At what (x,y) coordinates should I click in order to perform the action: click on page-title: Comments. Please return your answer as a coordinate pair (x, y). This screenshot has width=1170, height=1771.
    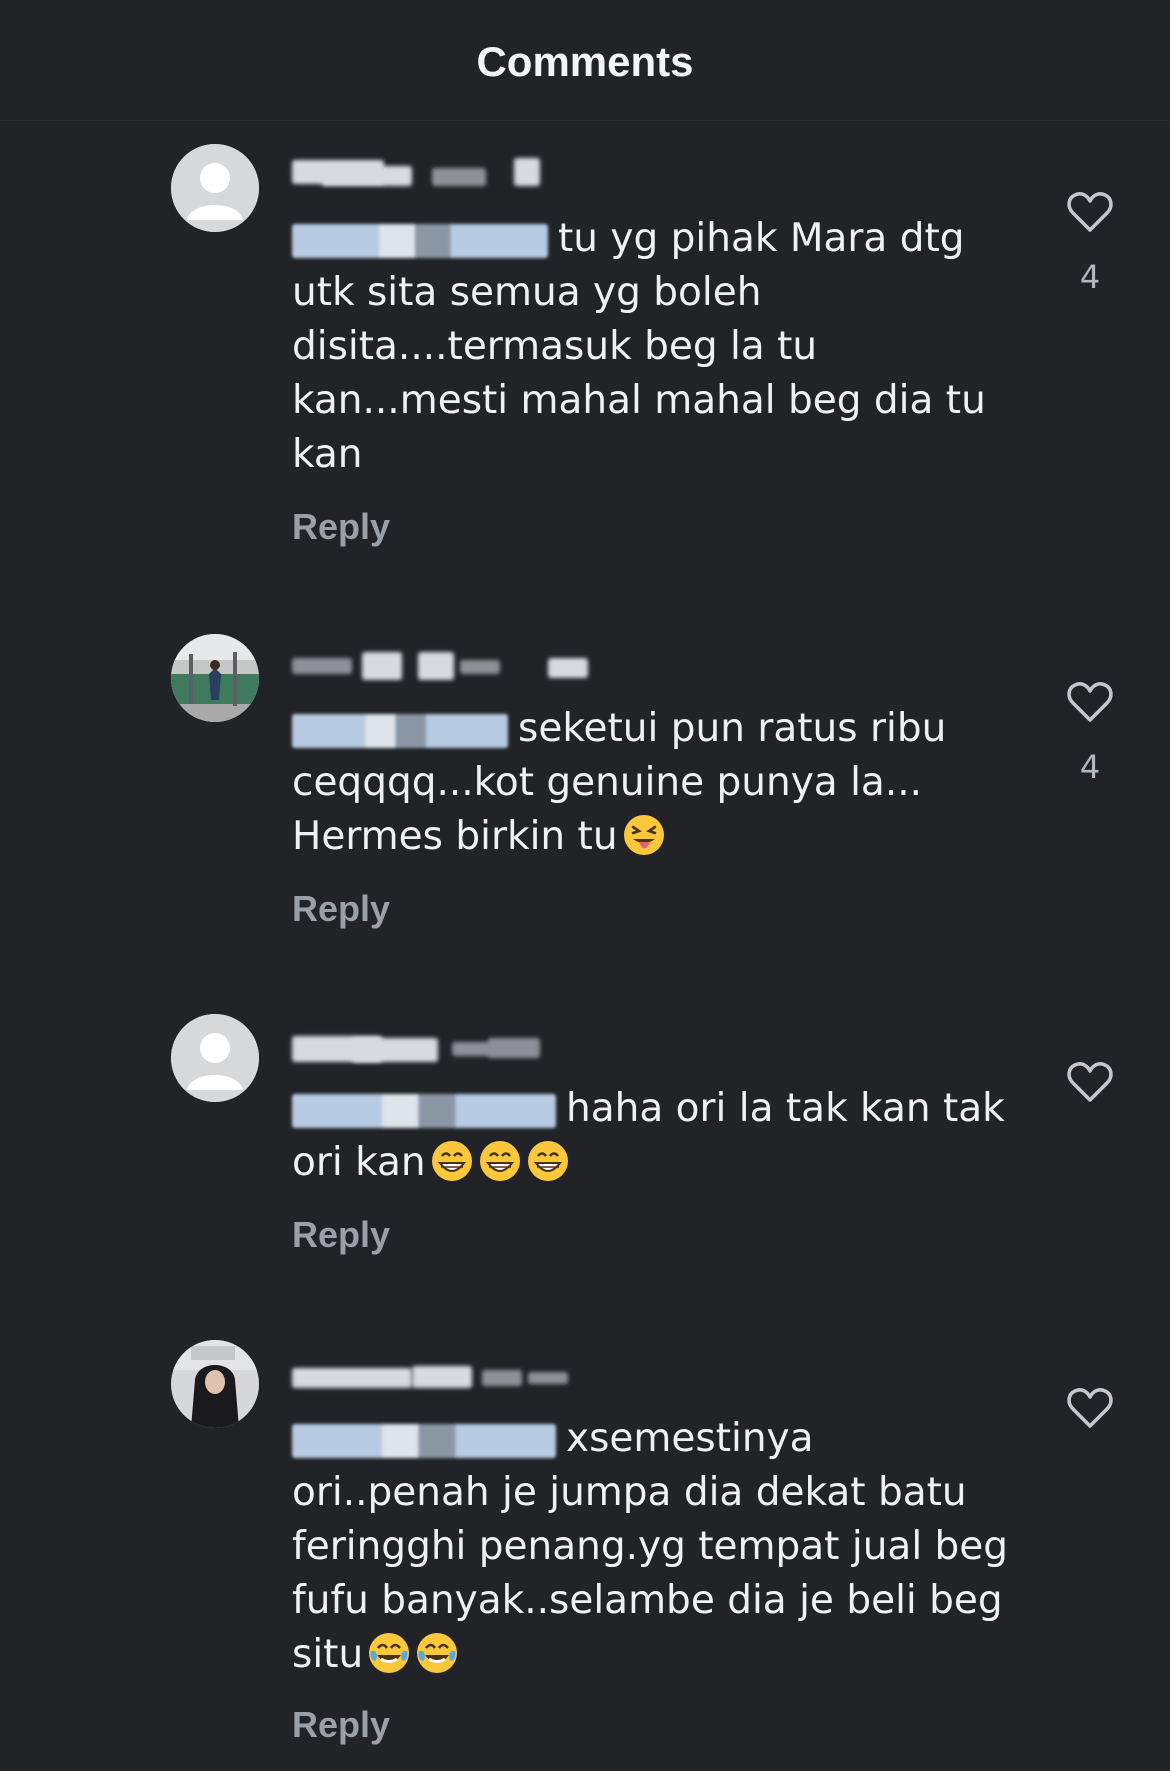
    Looking at the image, I should click on (585, 61).